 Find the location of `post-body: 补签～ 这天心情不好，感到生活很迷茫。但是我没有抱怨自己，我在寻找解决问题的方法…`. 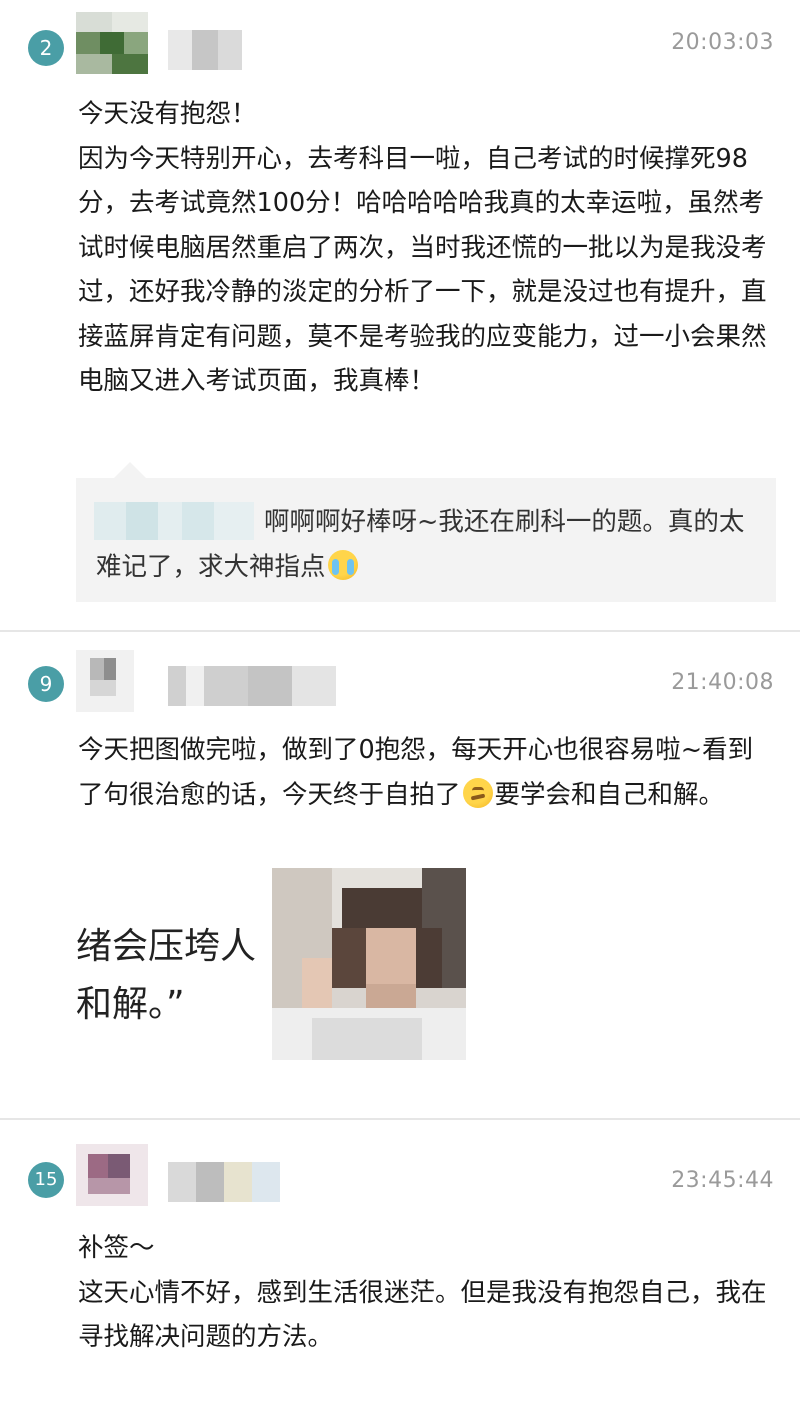

post-body: 补签～ 这天心情不好，感到生活很迷茫。但是我没有抱怨自己，我在寻找解决问题的方法… is located at coordinates (422, 1292).